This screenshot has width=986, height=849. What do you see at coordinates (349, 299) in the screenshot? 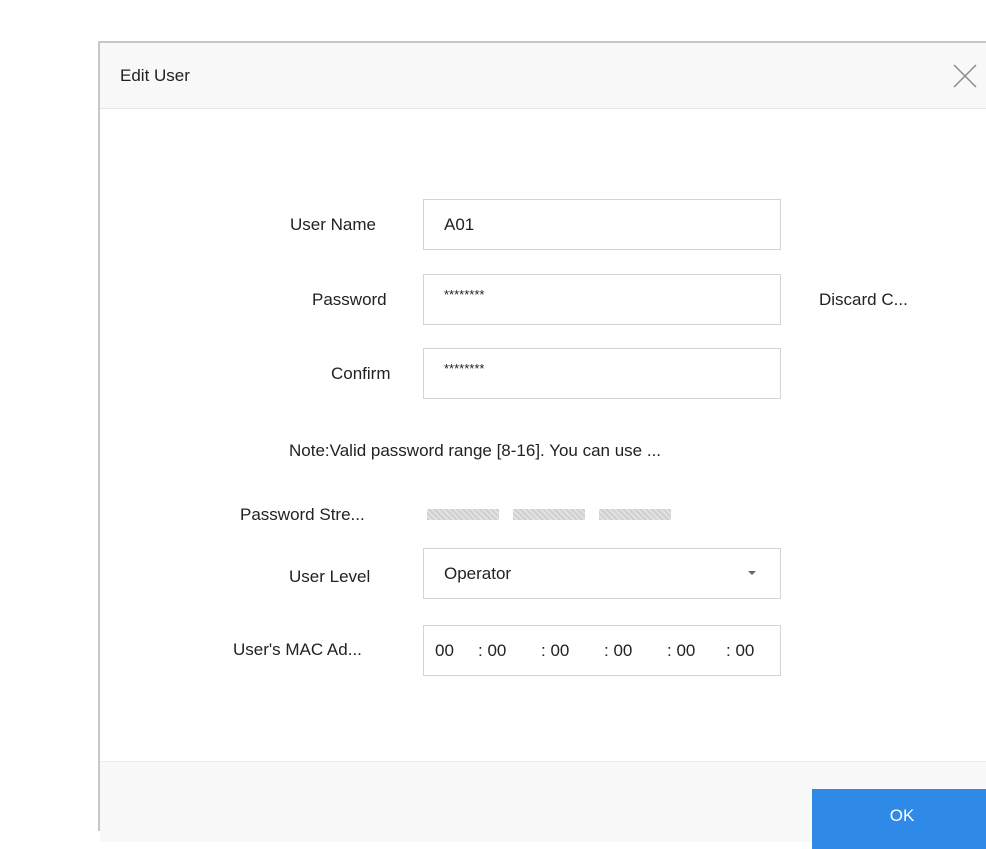
I see `password-label: Password` at bounding box center [349, 299].